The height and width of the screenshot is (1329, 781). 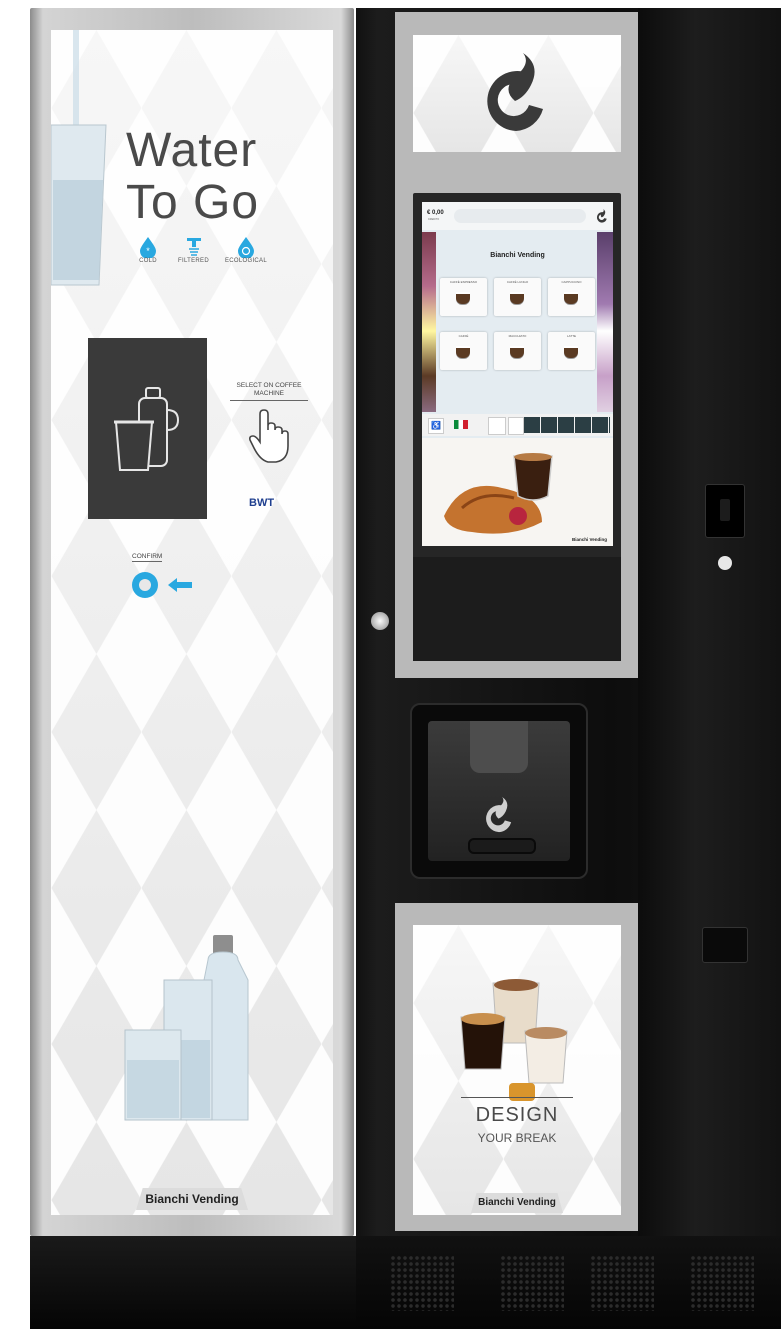 I want to click on screen-controls-row: ♿, so click(x=517, y=425).